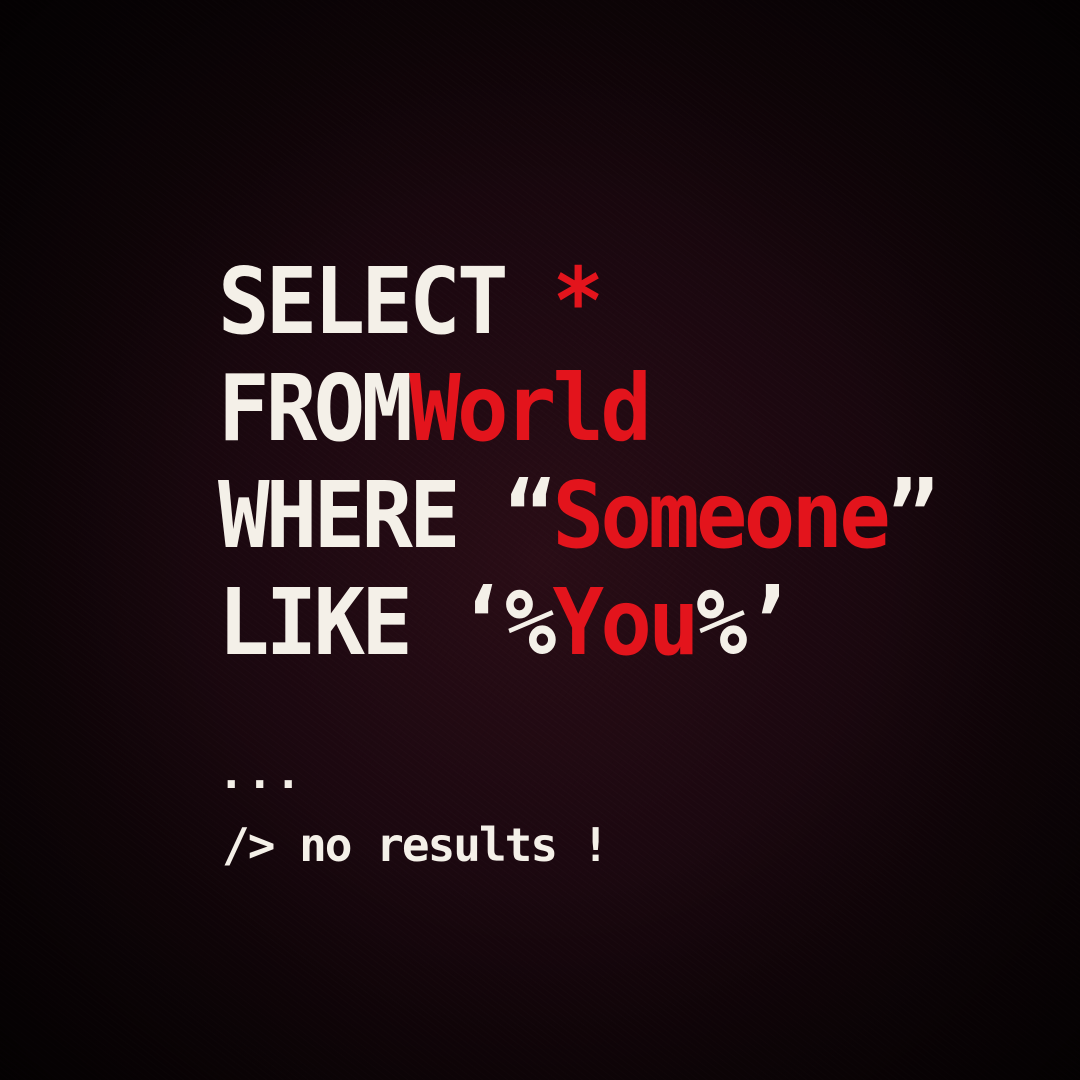 This screenshot has height=1080, width=1080. I want to click on from-keyword: FROM, so click(315, 408).